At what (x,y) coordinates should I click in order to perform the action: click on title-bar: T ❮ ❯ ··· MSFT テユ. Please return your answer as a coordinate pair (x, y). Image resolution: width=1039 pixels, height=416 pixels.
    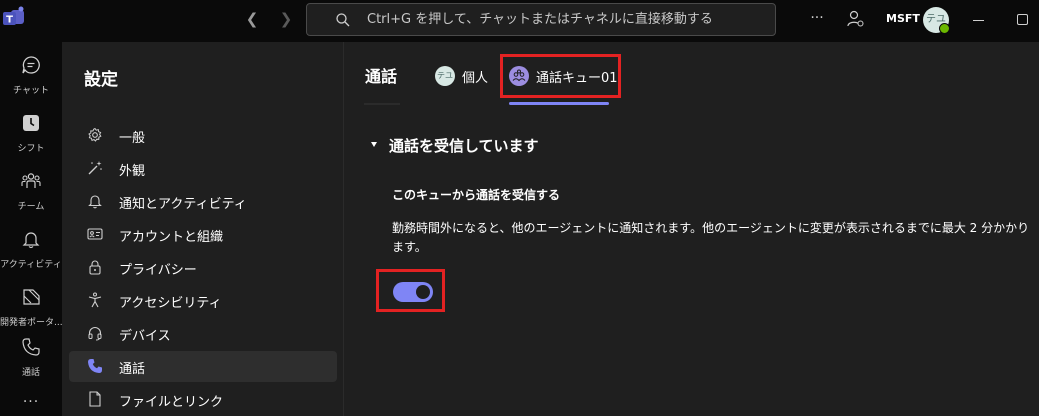
    Looking at the image, I should click on (519, 21).